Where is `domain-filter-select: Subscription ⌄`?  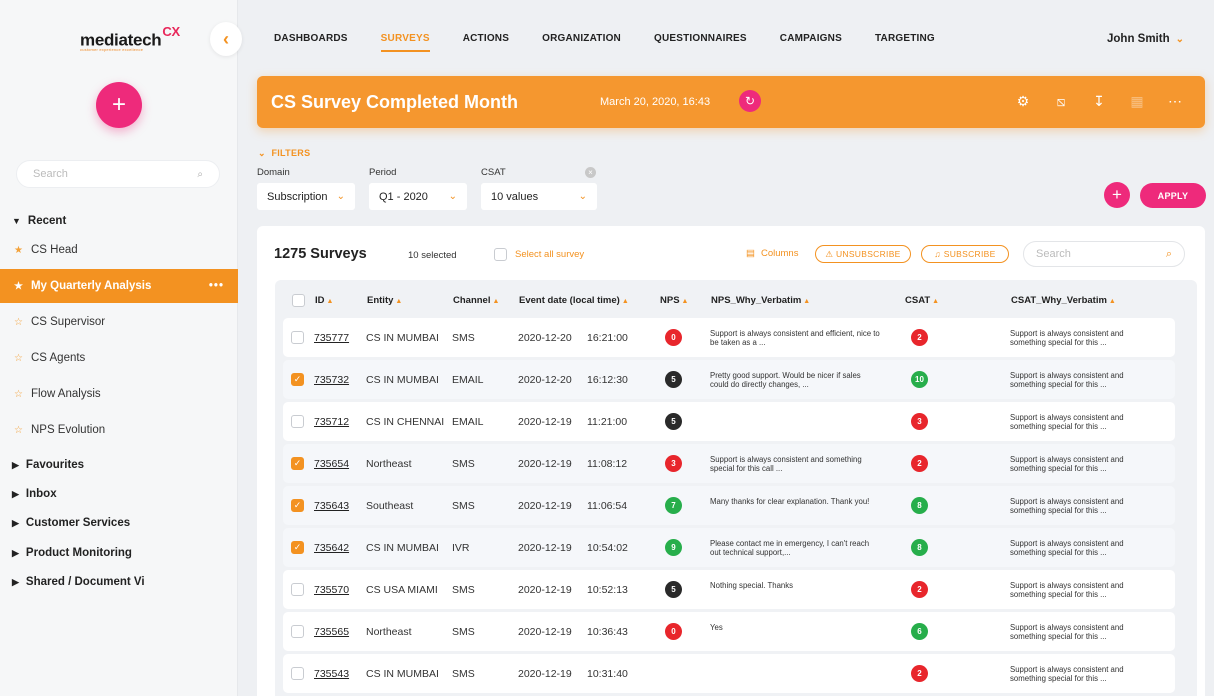
domain-filter-select: Subscription ⌄ is located at coordinates (306, 196).